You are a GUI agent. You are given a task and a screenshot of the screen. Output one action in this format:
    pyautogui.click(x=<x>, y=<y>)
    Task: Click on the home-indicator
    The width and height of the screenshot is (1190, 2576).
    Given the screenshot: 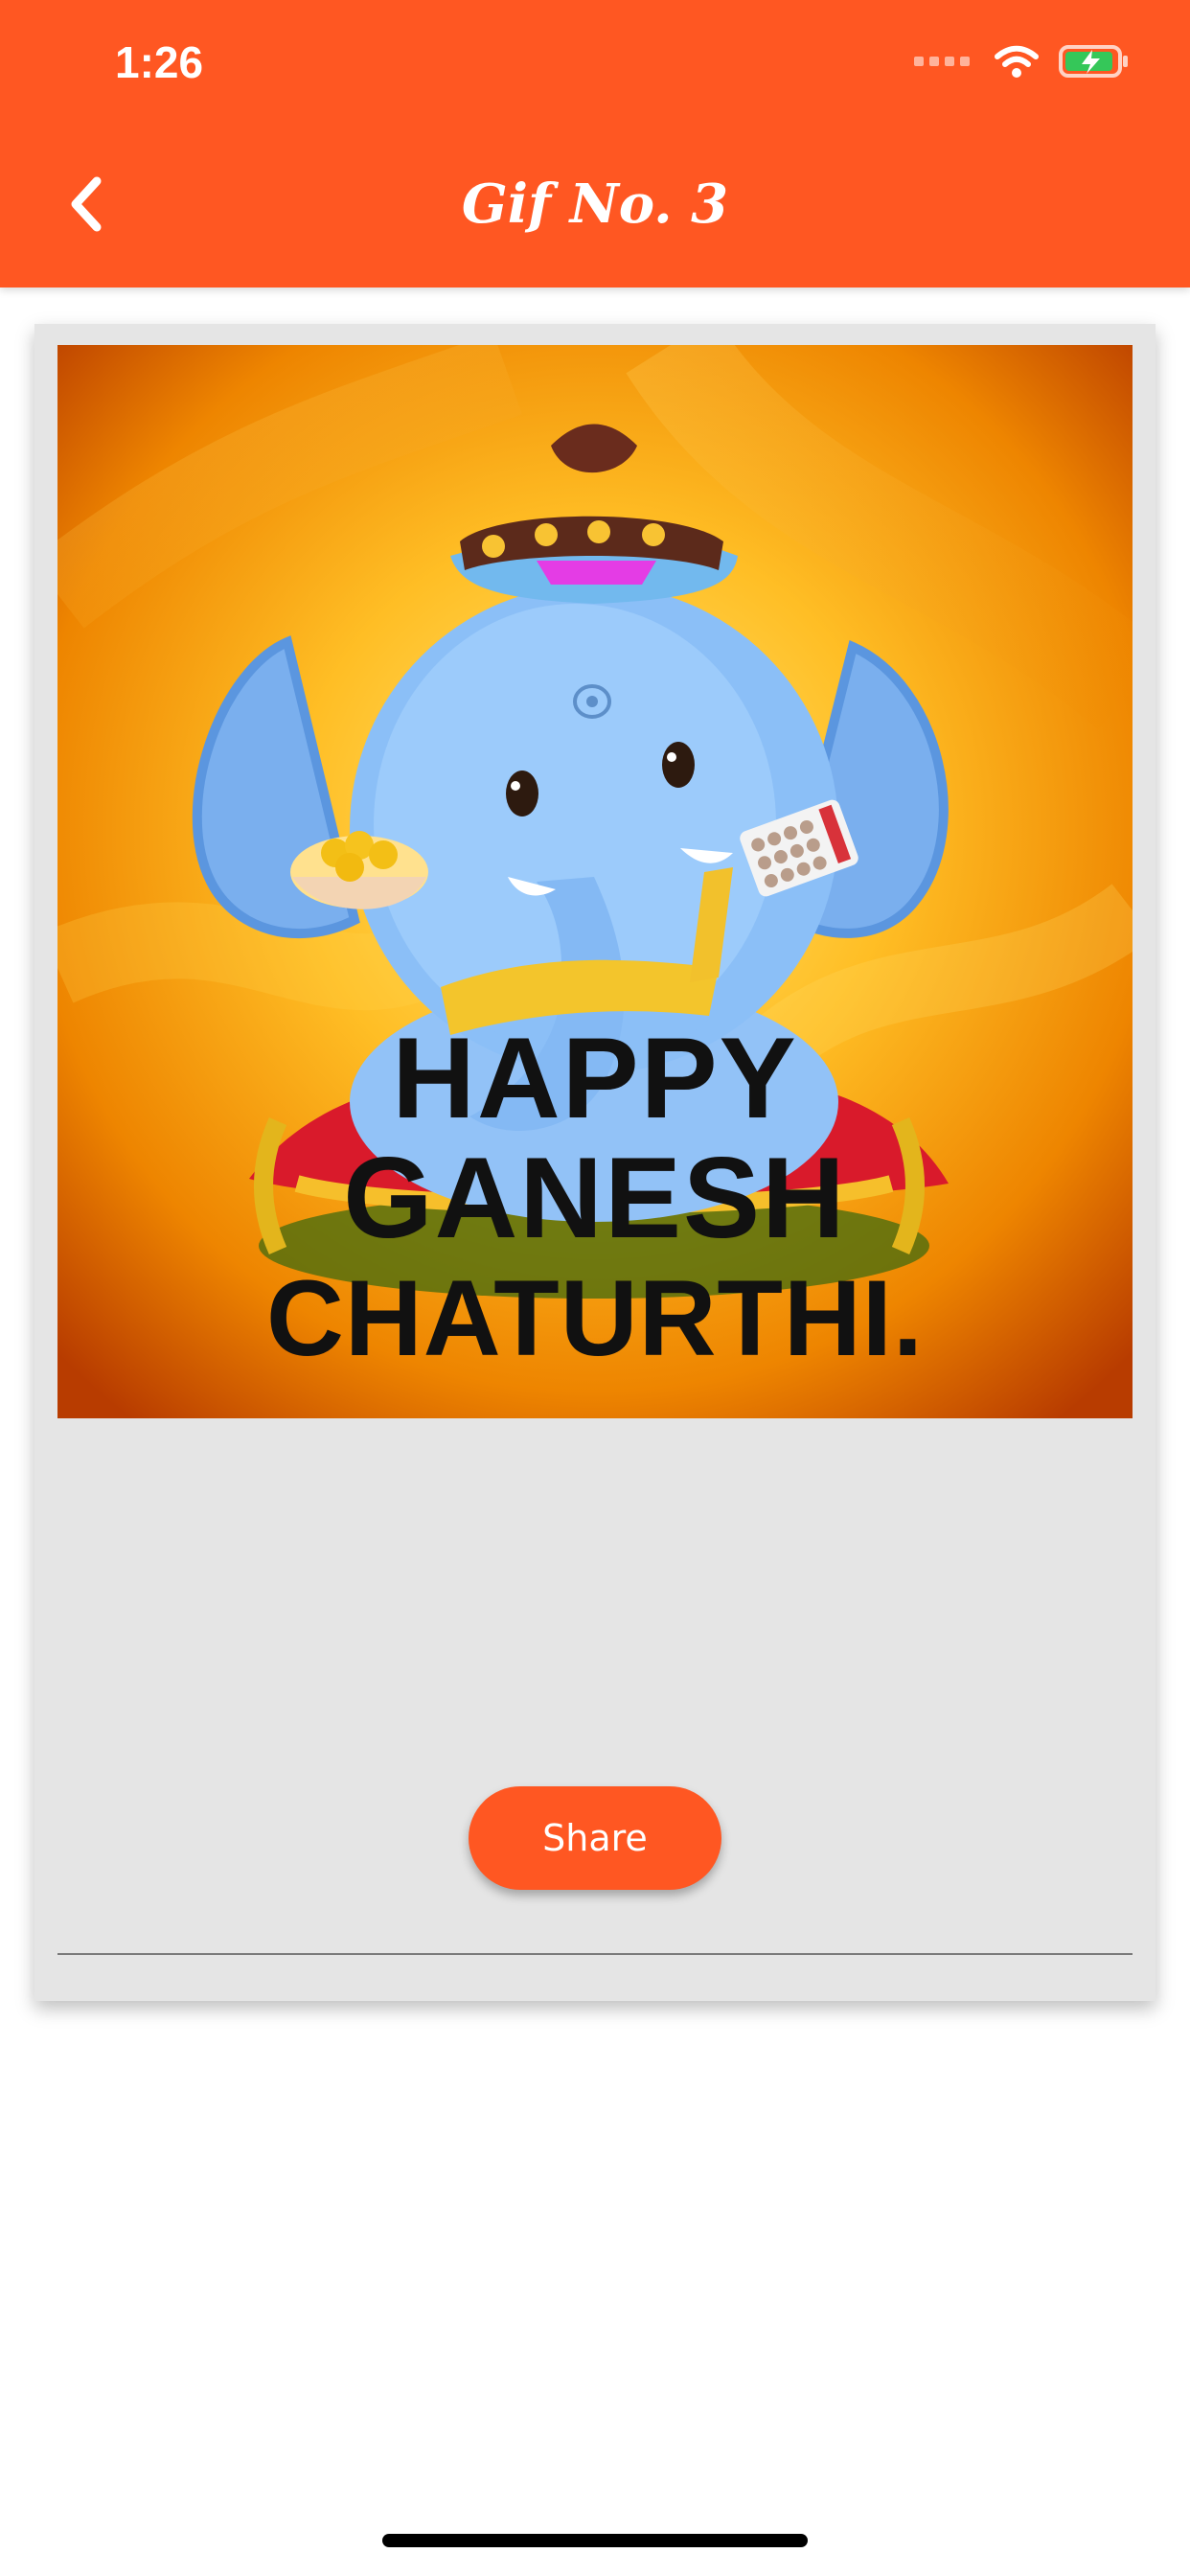 What is the action you would take?
    pyautogui.click(x=595, y=2540)
    